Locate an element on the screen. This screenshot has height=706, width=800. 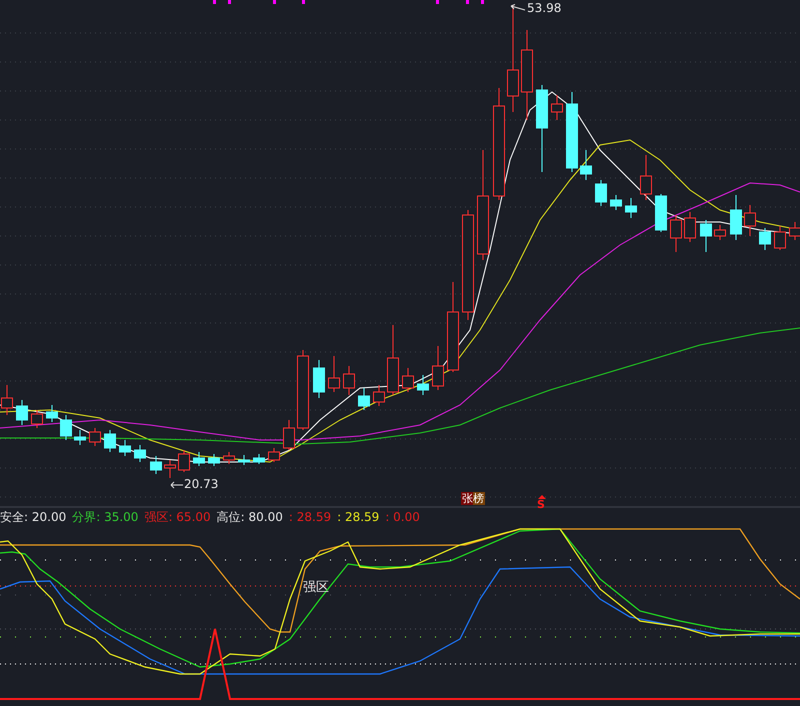
indicator-legend-item: 安全: 20.00 is located at coordinates (33, 517).